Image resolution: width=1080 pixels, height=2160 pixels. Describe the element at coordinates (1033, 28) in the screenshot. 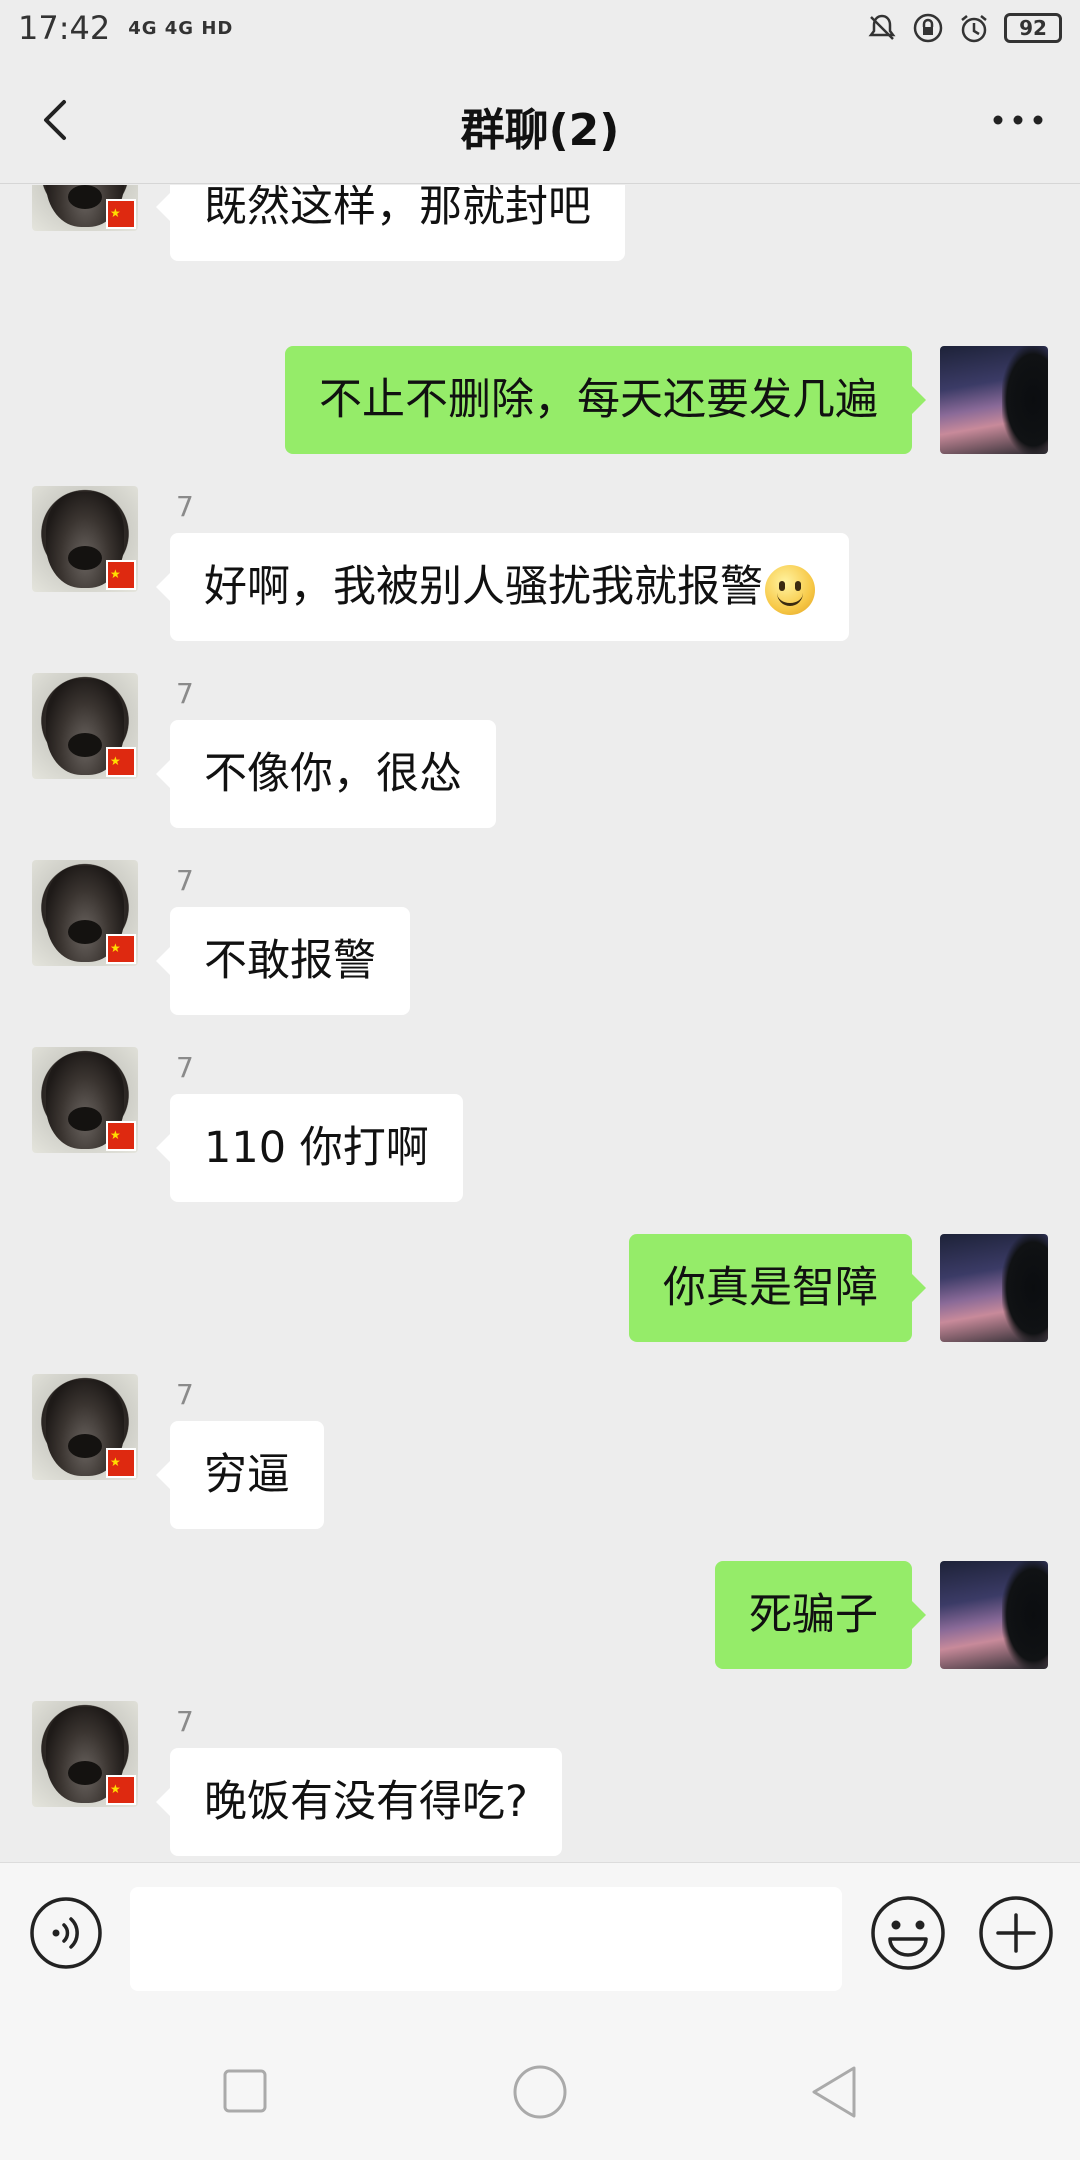

I see `battery-indicator: 92` at that location.